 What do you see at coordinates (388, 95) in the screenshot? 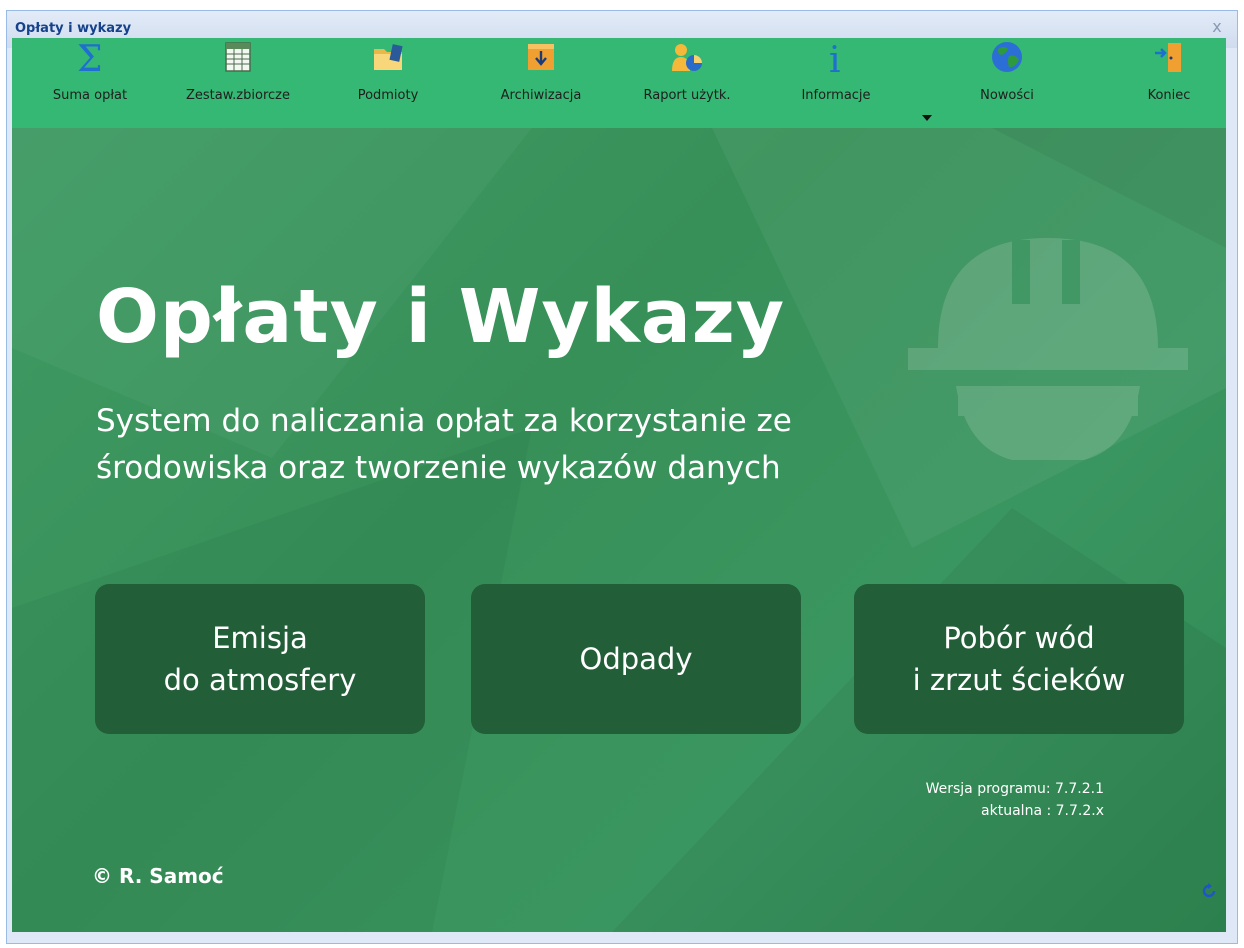
I see `toolbar-label: Podmioty` at bounding box center [388, 95].